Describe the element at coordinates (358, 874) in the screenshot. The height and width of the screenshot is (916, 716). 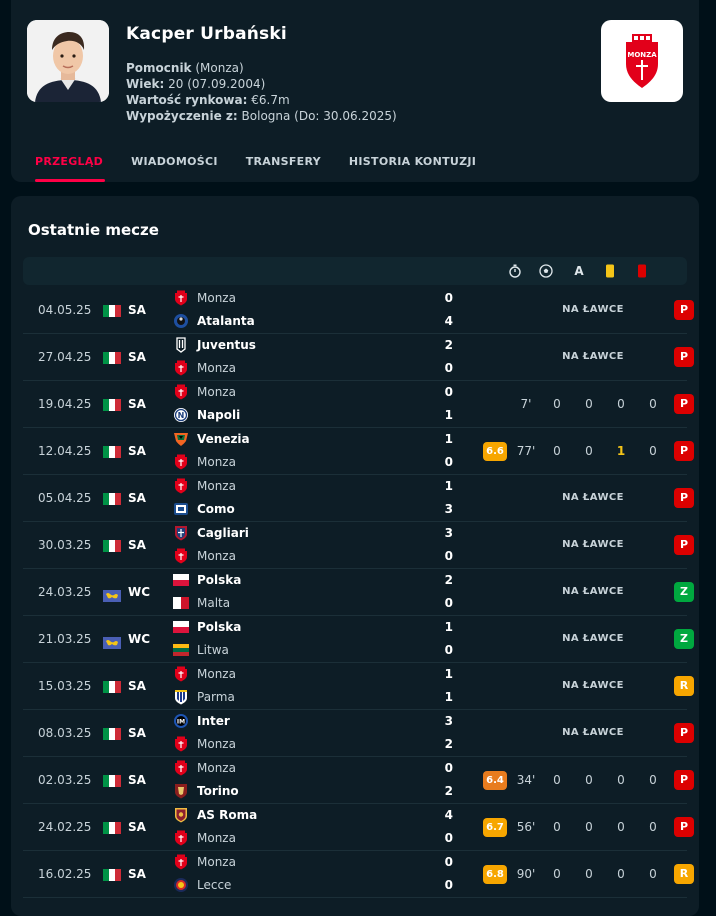
I see `match-row: 16.02.25 SA Monza Lecce 0 0 6.8 90' 0 0 0 0 R` at that location.